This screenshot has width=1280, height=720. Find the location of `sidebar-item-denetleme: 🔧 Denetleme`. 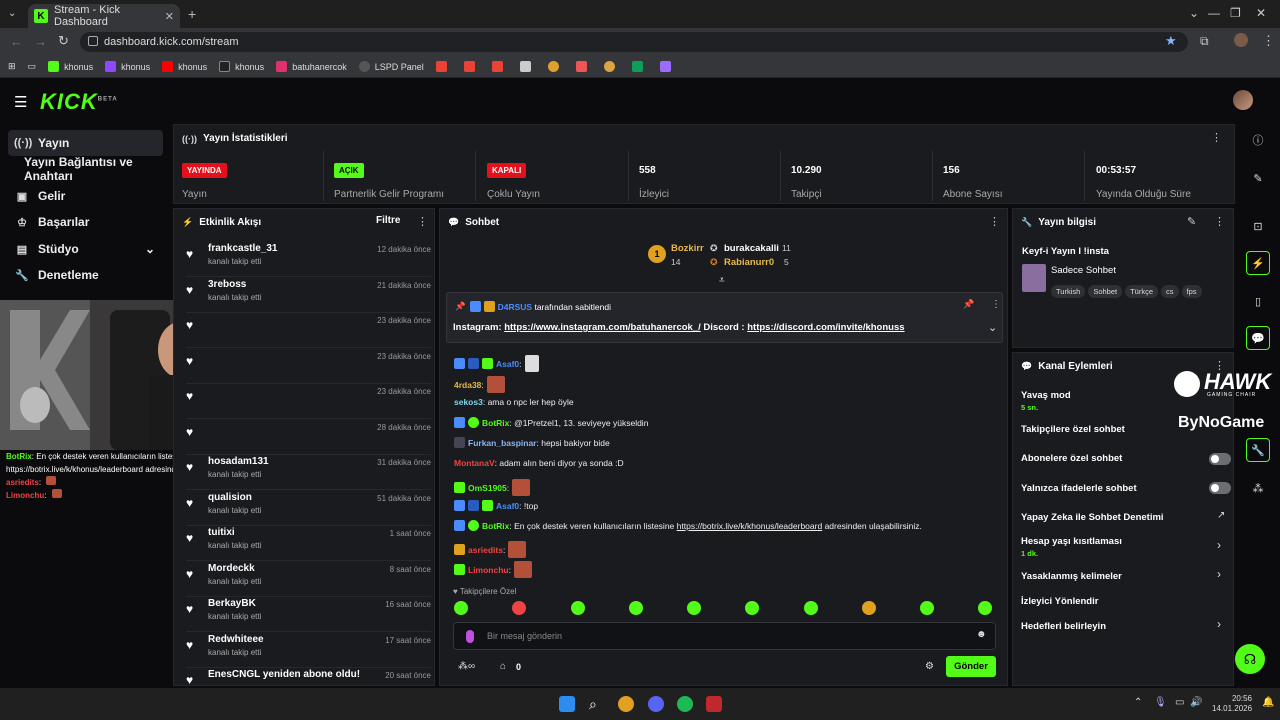

sidebar-item-denetleme: 🔧 Denetleme is located at coordinates (85, 275).